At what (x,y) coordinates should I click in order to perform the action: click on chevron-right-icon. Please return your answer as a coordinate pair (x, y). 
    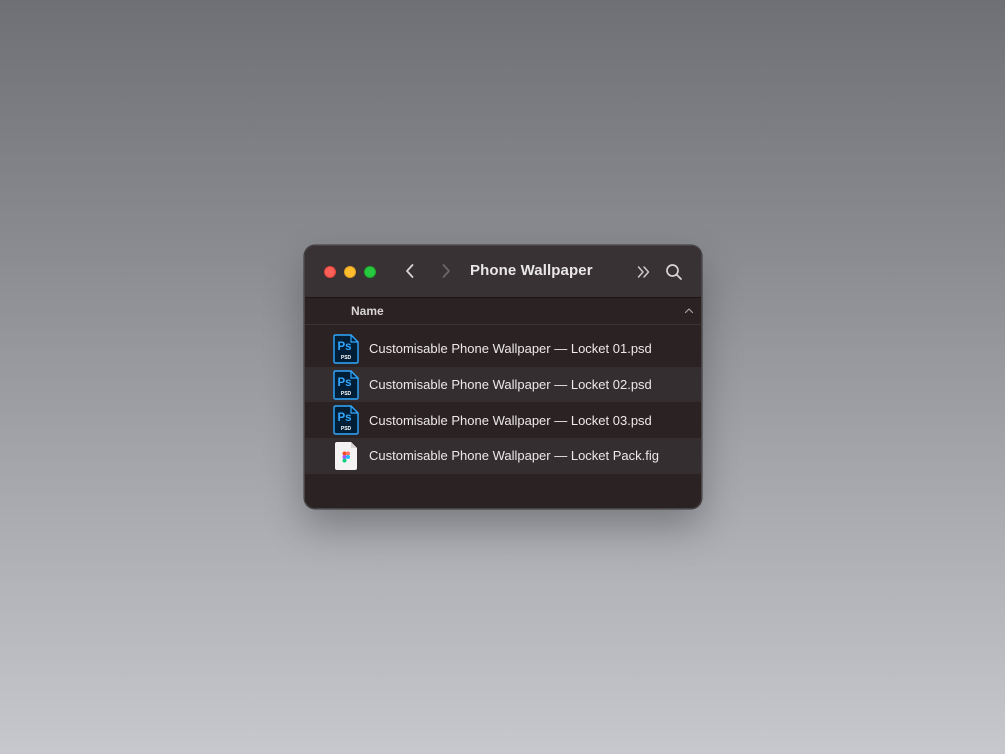
    Looking at the image, I should click on (446, 271).